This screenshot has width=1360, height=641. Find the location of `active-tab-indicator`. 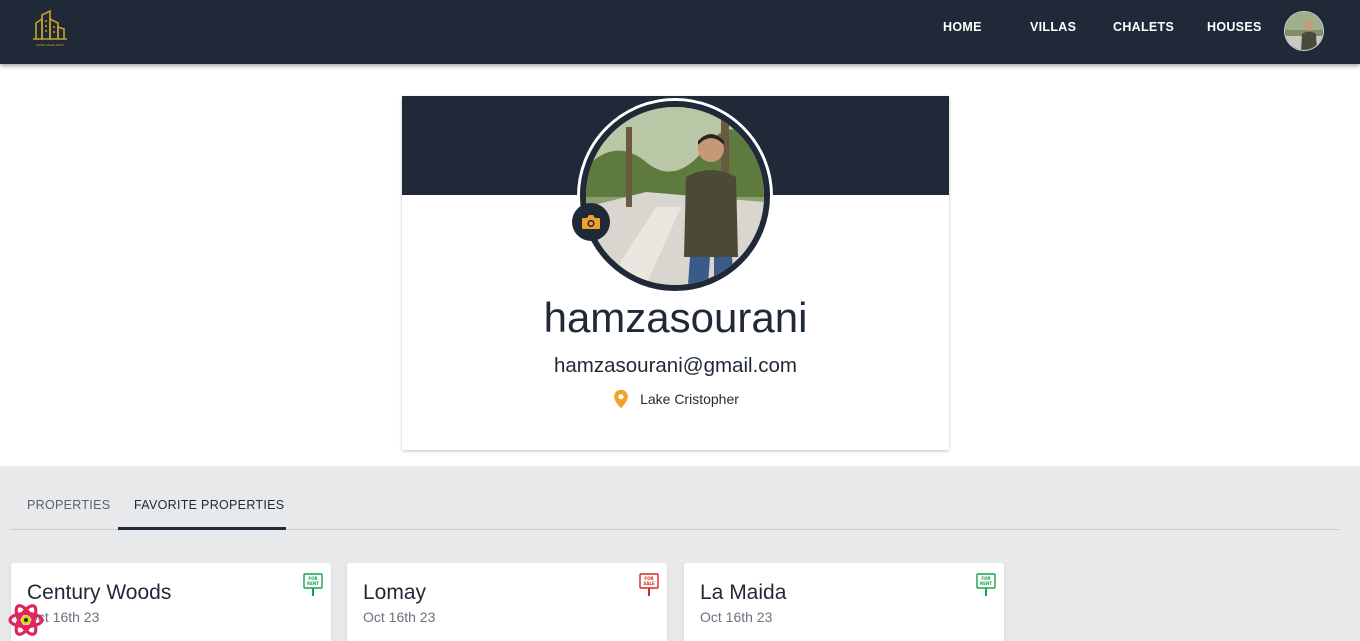

active-tab-indicator is located at coordinates (202, 528).